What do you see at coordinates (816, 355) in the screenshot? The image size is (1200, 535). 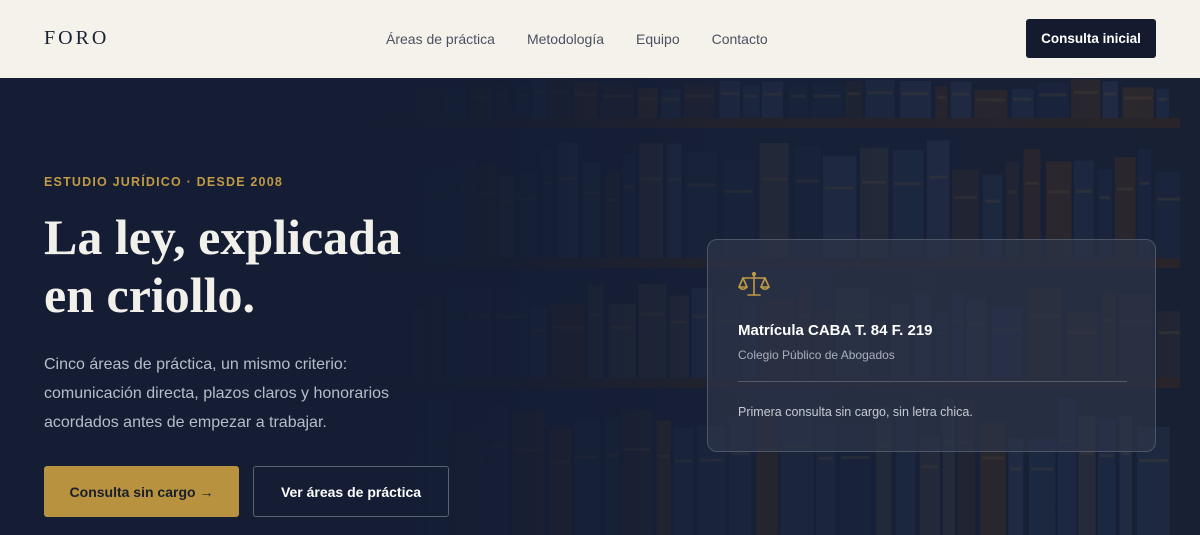 I see `card-subtitle: Colegio Público de Abogados` at bounding box center [816, 355].